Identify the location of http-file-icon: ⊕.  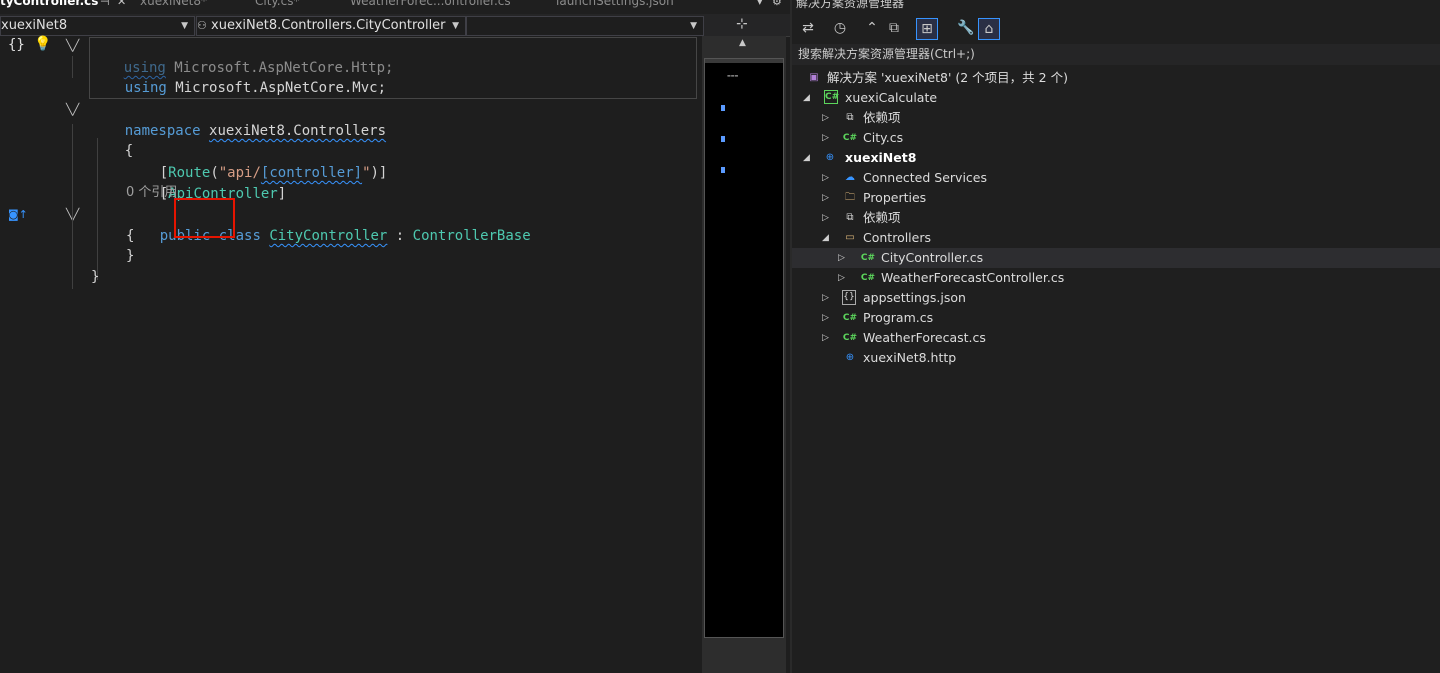
(850, 357).